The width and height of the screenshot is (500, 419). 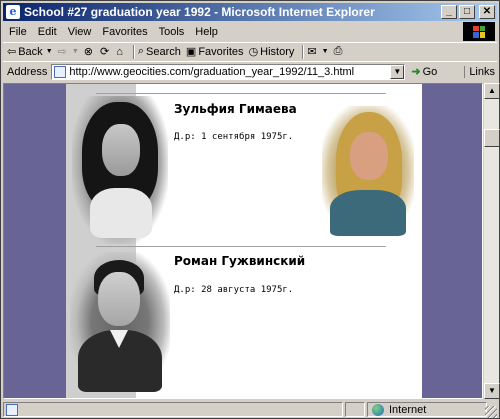 I want to click on status-bar: Internet, so click(x=250, y=409).